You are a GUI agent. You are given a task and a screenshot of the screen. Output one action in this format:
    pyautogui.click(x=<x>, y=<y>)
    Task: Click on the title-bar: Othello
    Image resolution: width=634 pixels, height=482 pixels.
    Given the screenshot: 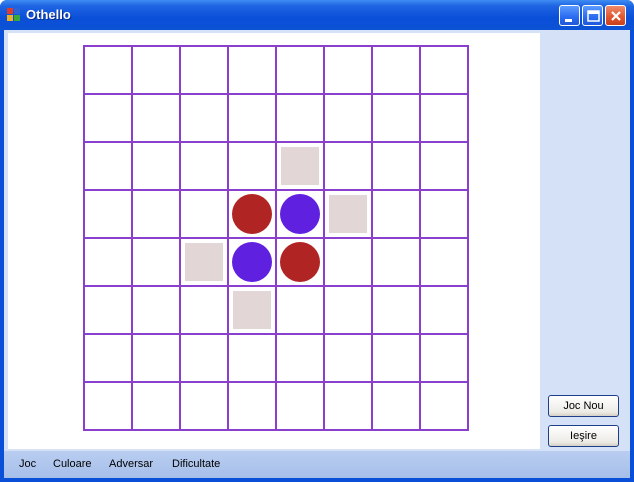 What is the action you would take?
    pyautogui.click(x=317, y=15)
    